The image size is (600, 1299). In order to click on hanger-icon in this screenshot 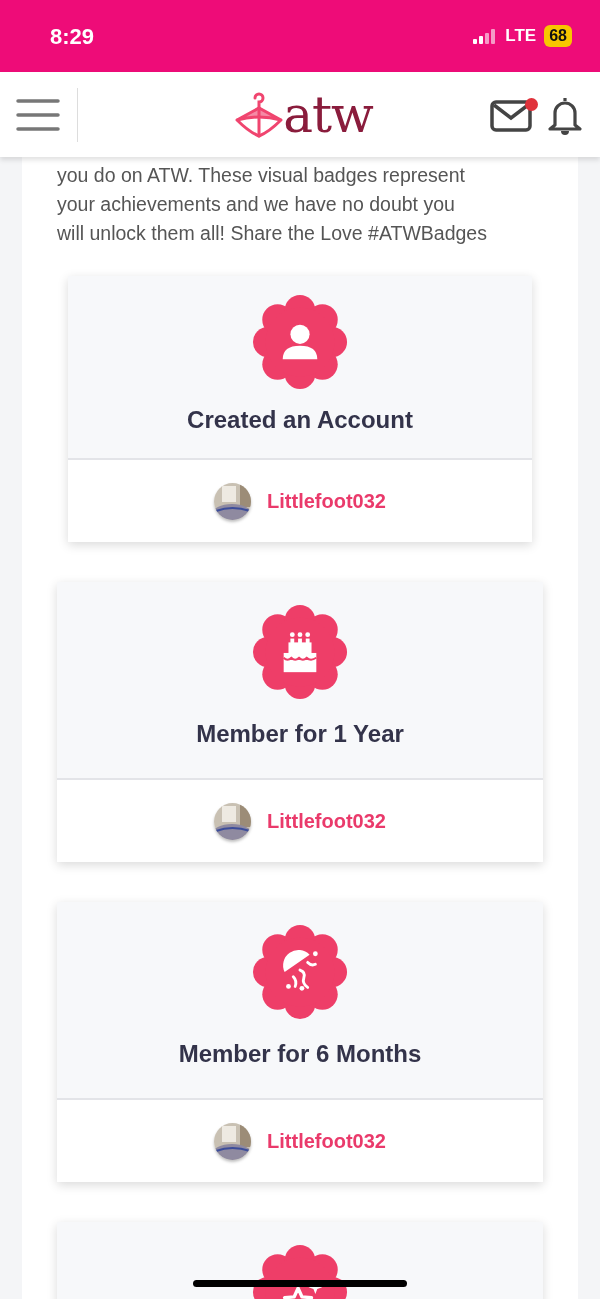, I will do `click(259, 114)`.